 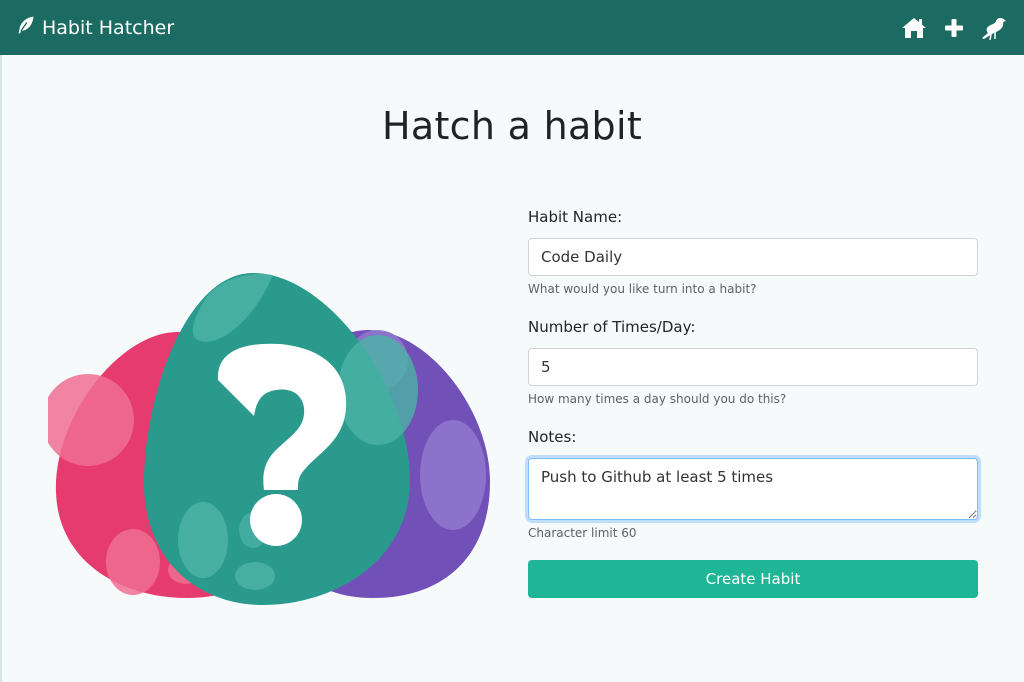 I want to click on times-per-day-input, so click(x=753, y=367).